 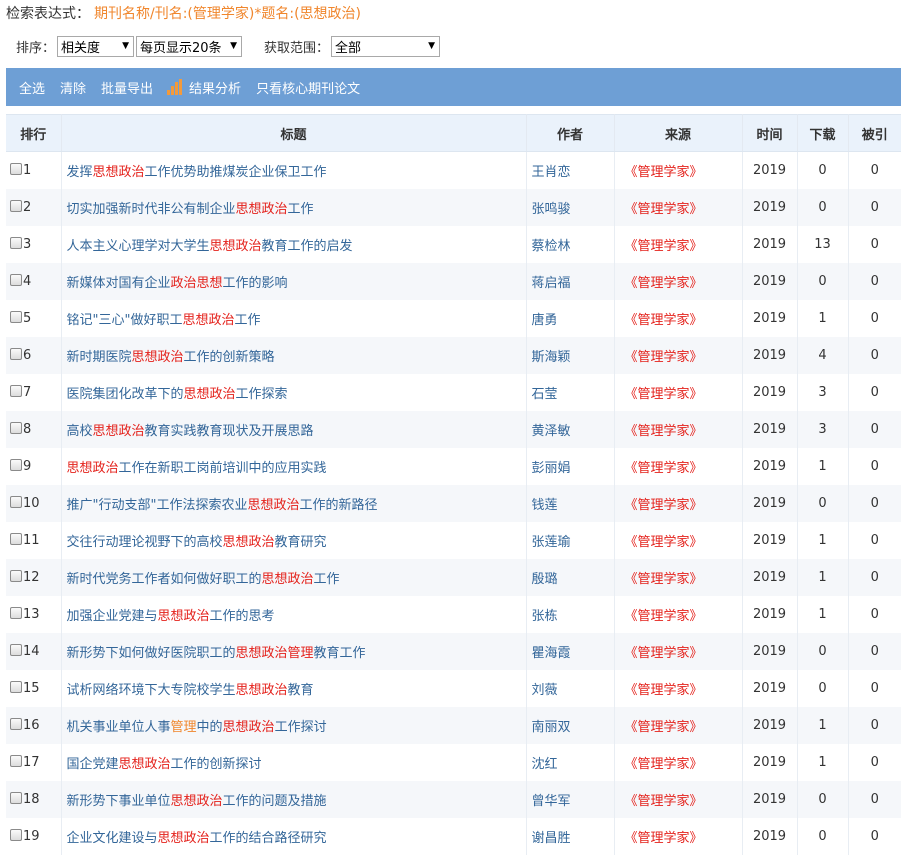 What do you see at coordinates (570, 799) in the screenshot?
I see `author-link: 曾华军` at bounding box center [570, 799].